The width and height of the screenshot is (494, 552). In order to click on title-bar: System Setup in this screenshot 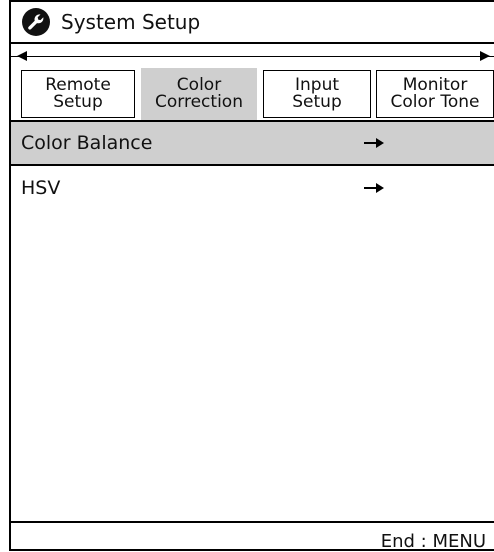, I will do `click(252, 23)`.